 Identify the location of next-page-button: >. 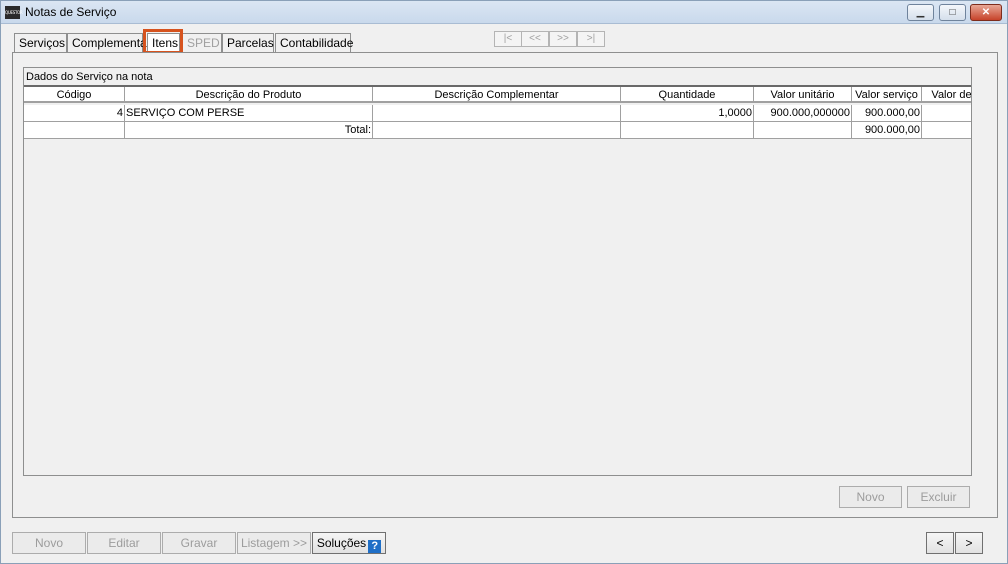
(969, 543).